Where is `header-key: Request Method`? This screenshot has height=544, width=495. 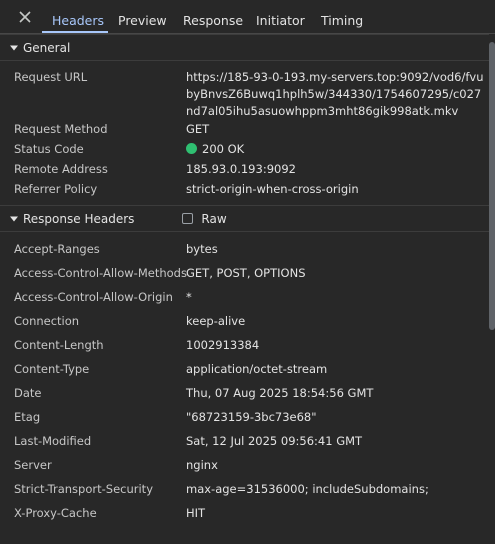
header-key: Request Method is located at coordinates (61, 129).